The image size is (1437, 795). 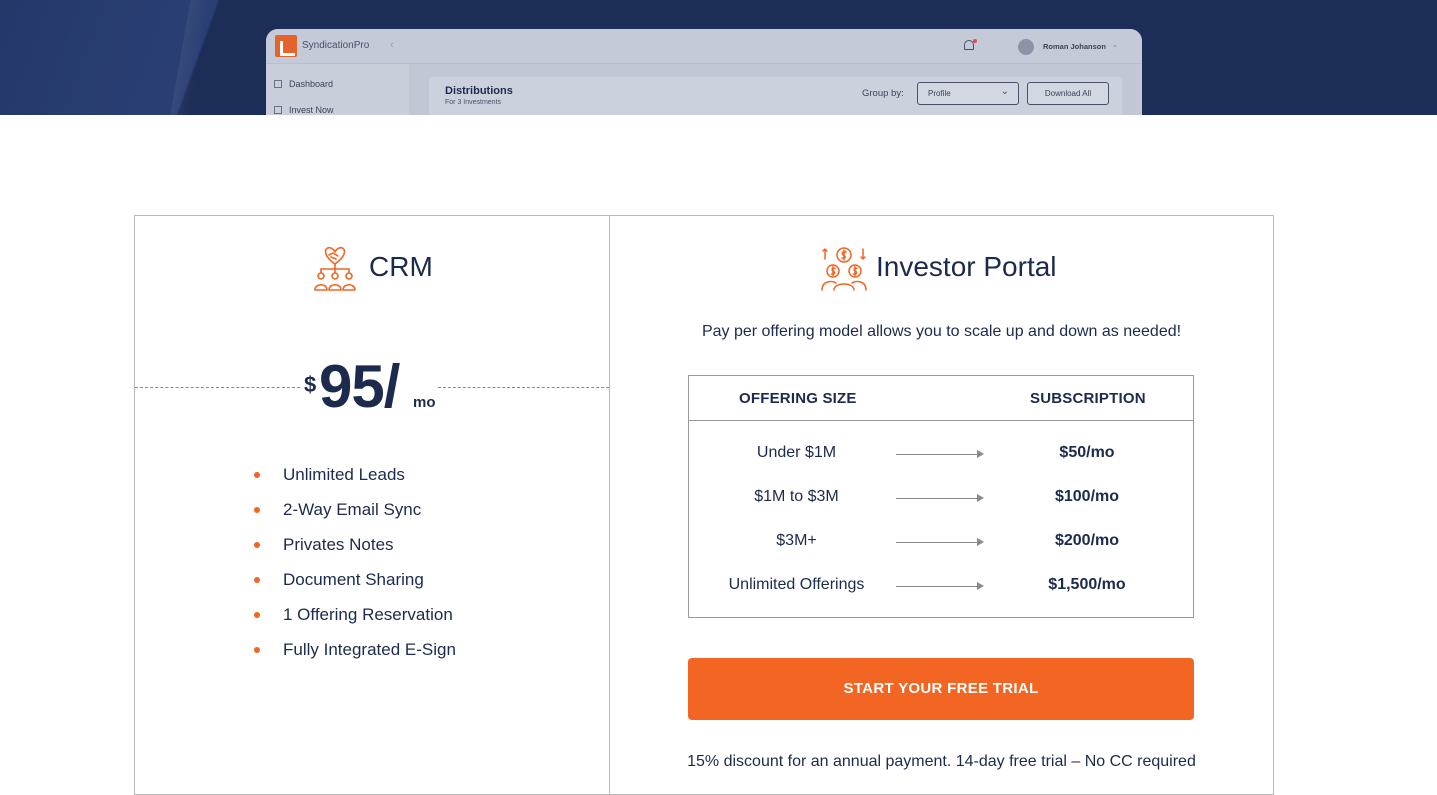 I want to click on list-item: Unlimited Leads, so click(x=353, y=479).